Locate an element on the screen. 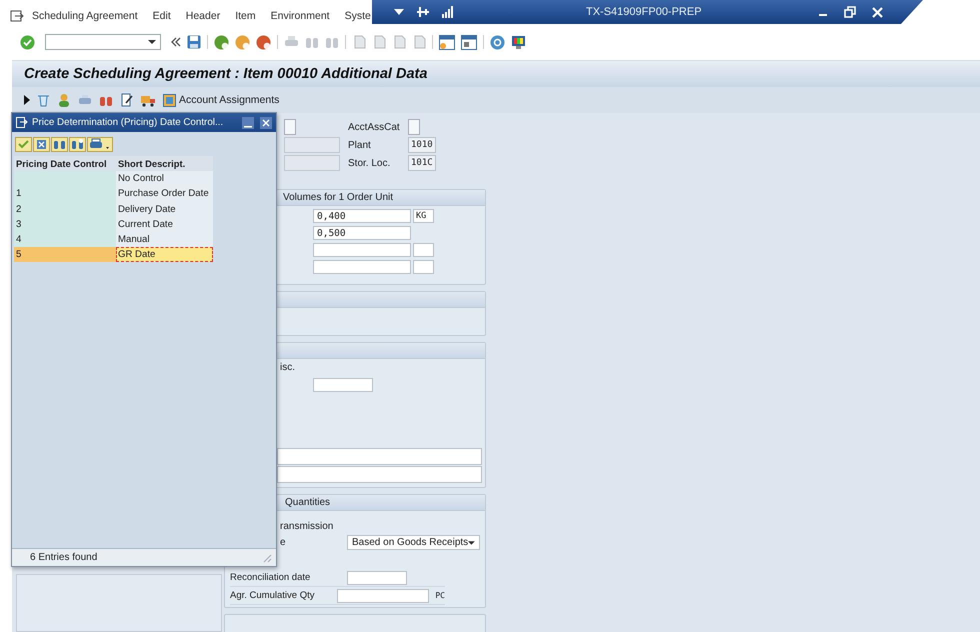  menu-item: Item is located at coordinates (245, 16).